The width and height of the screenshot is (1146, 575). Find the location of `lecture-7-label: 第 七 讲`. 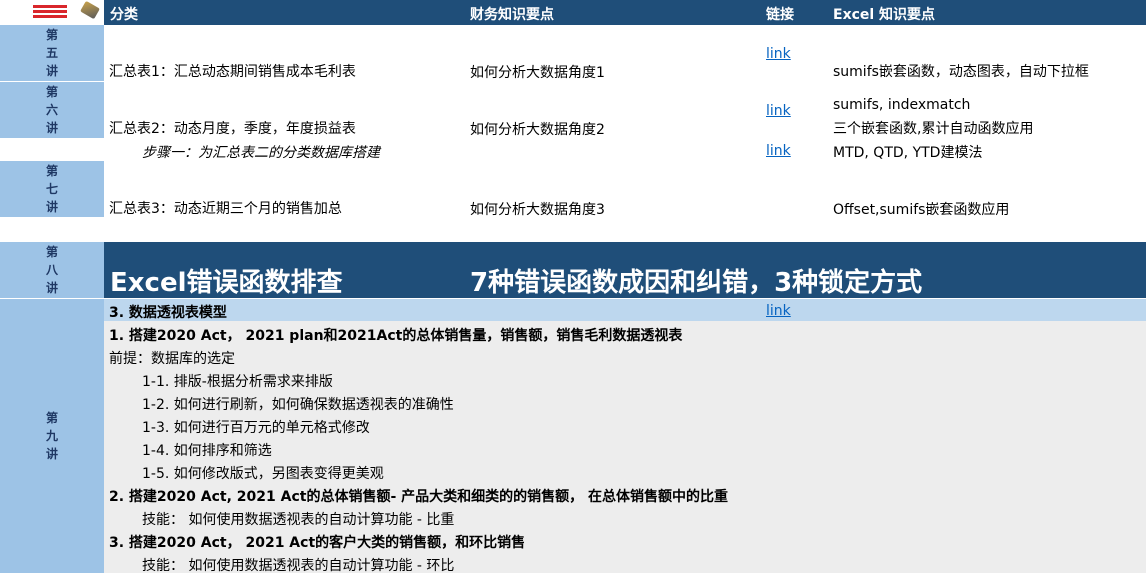

lecture-7-label: 第 七 讲 is located at coordinates (52, 189).